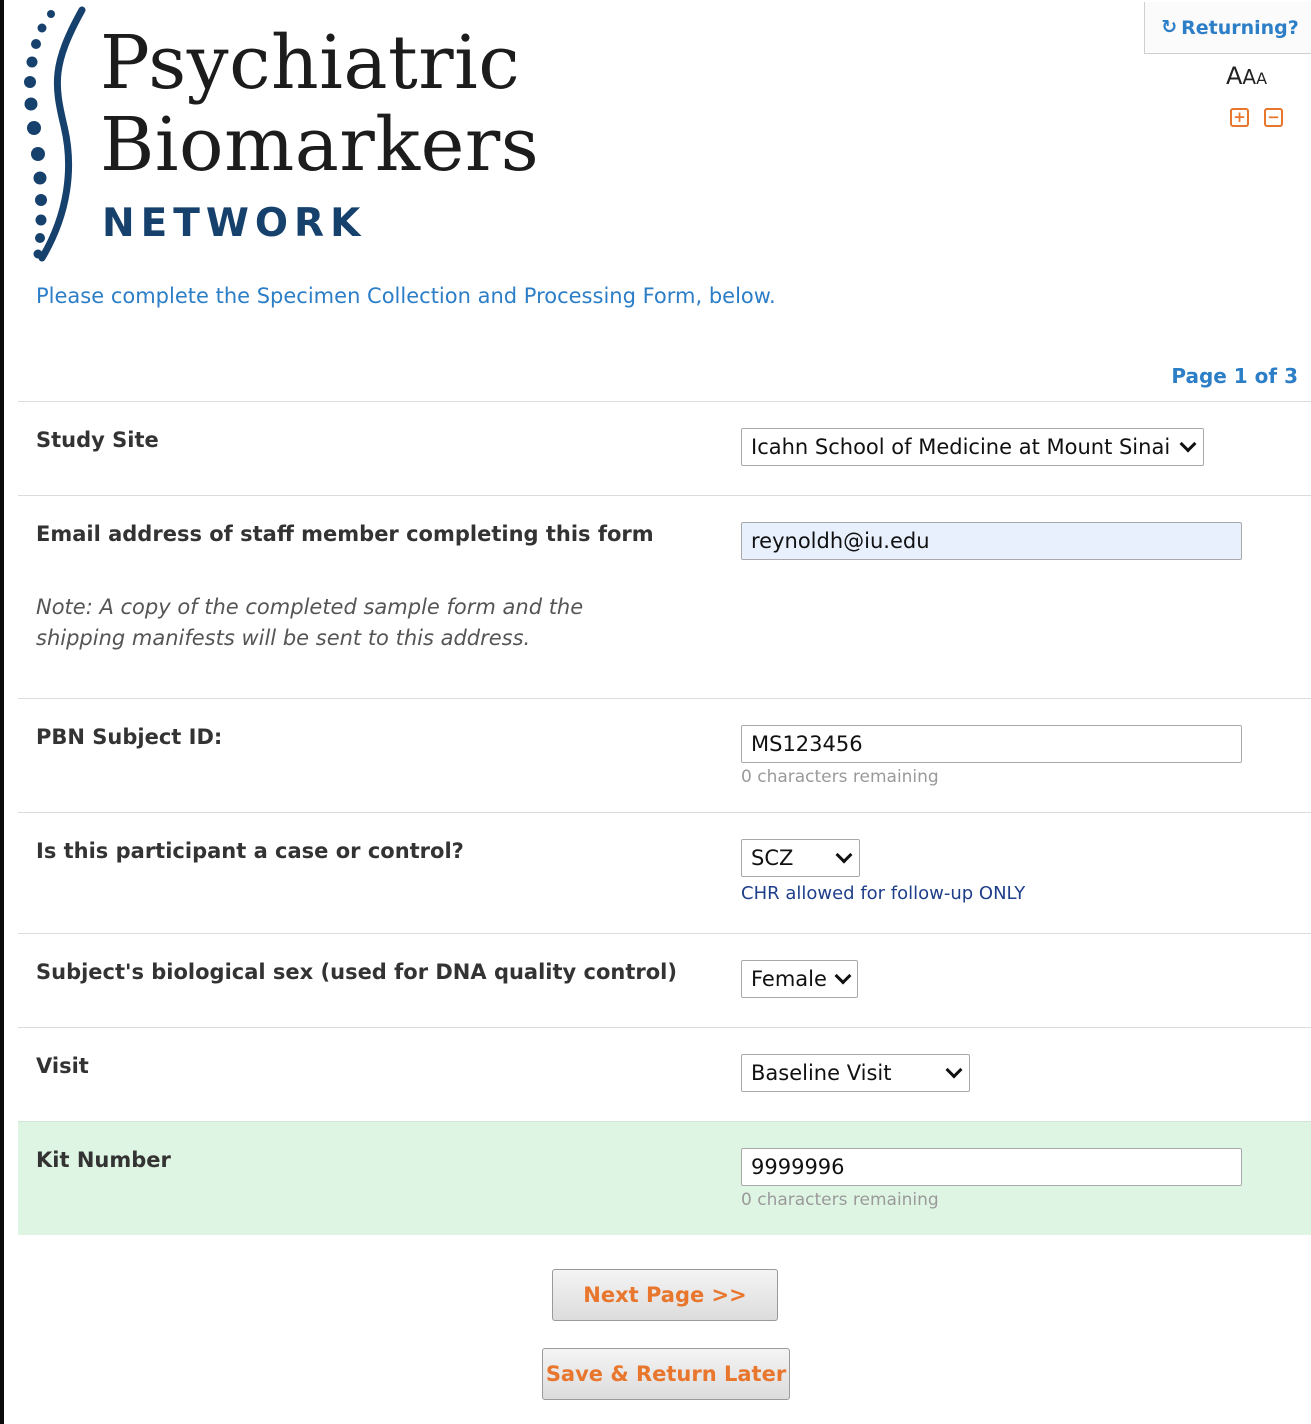 This screenshot has height=1424, width=1311. What do you see at coordinates (55, 134) in the screenshot?
I see `spine-icon` at bounding box center [55, 134].